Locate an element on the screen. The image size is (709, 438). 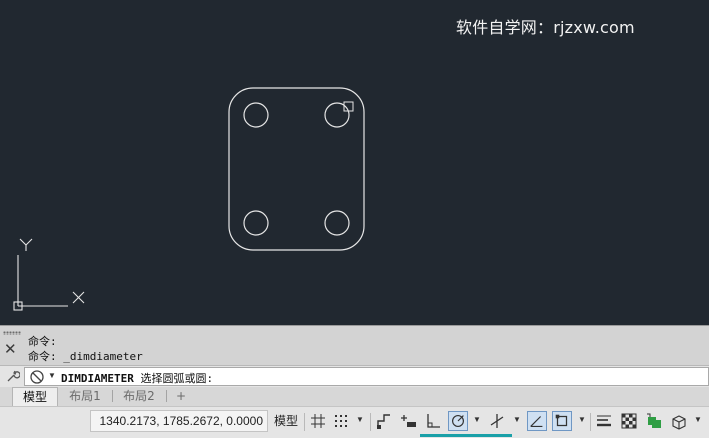
polar-tracking-icon is located at coordinates (458, 421).